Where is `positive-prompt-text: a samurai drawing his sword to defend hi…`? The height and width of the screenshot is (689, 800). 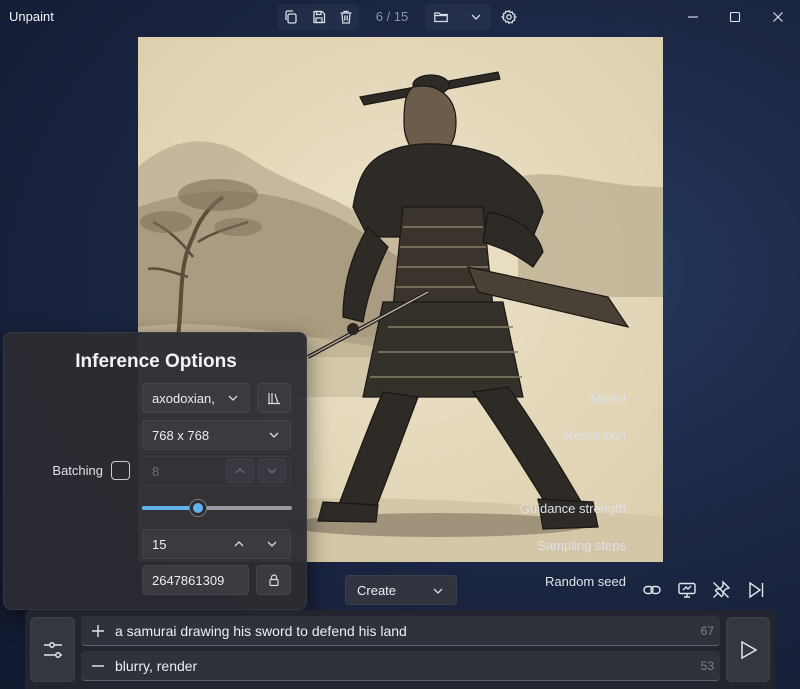 positive-prompt-text: a samurai drawing his sword to defend hi… is located at coordinates (261, 631).